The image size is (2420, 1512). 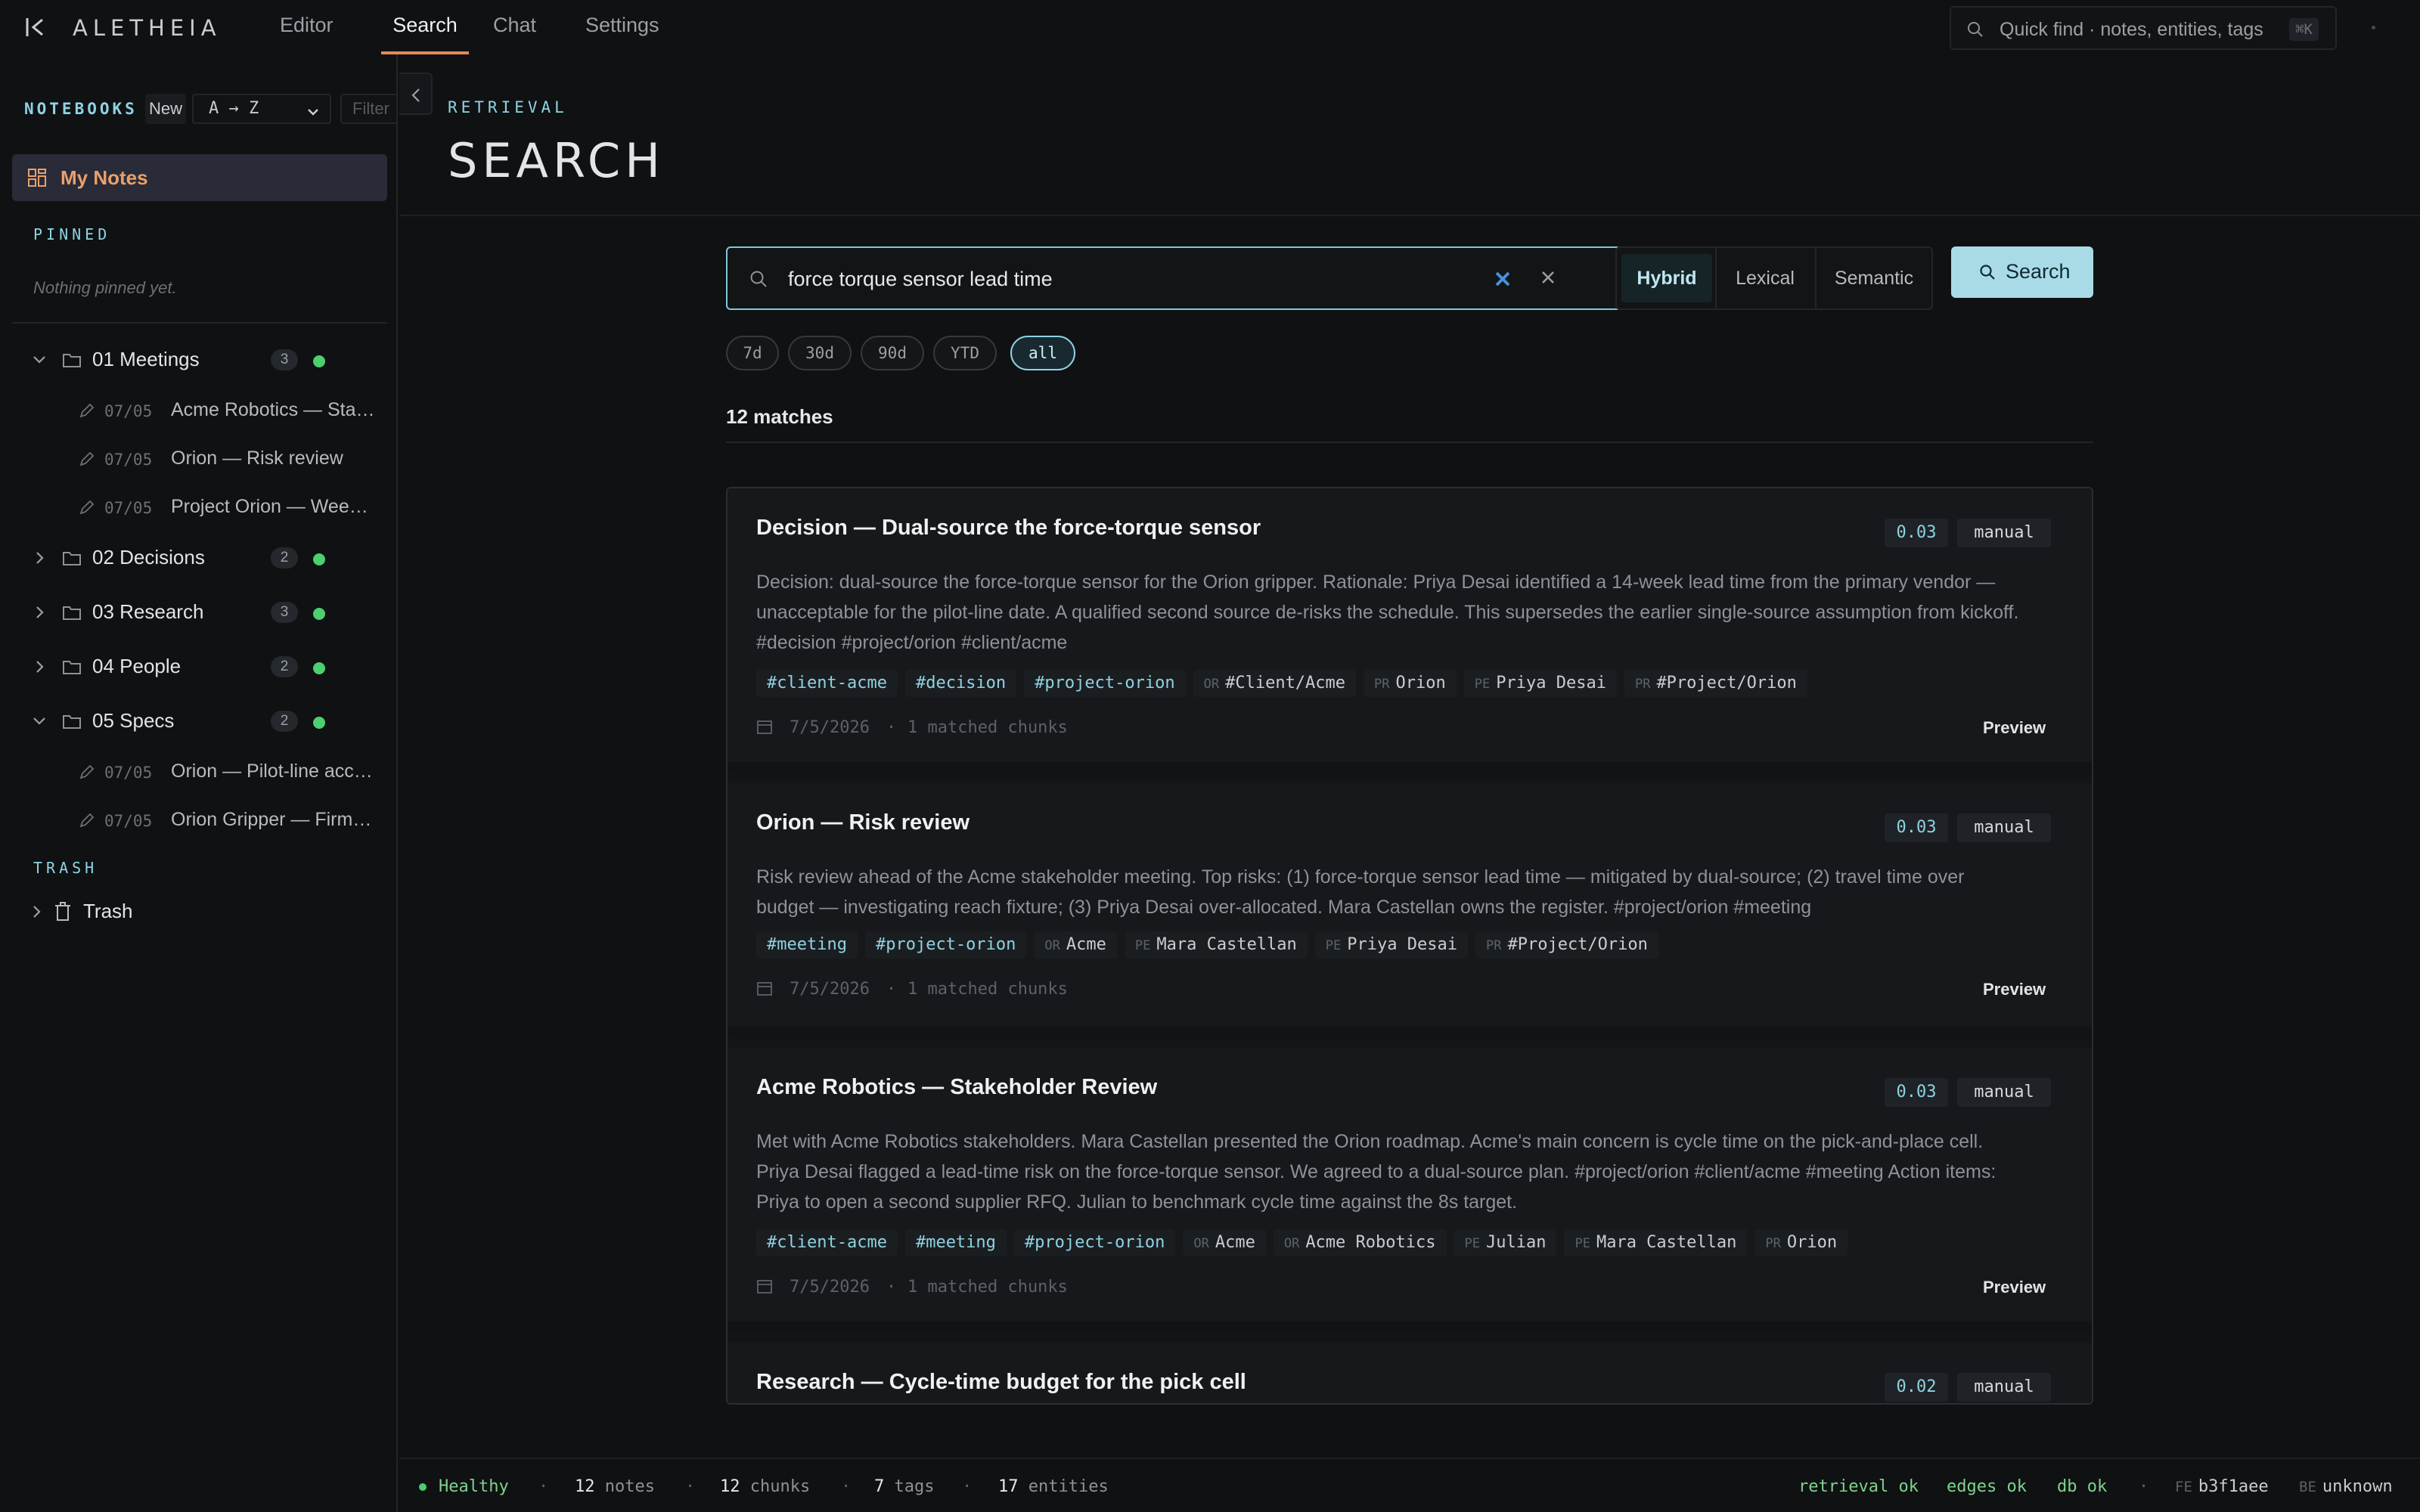 What do you see at coordinates (1360, 1242) in the screenshot?
I see `entity-chip: OR Acme Robotics` at bounding box center [1360, 1242].